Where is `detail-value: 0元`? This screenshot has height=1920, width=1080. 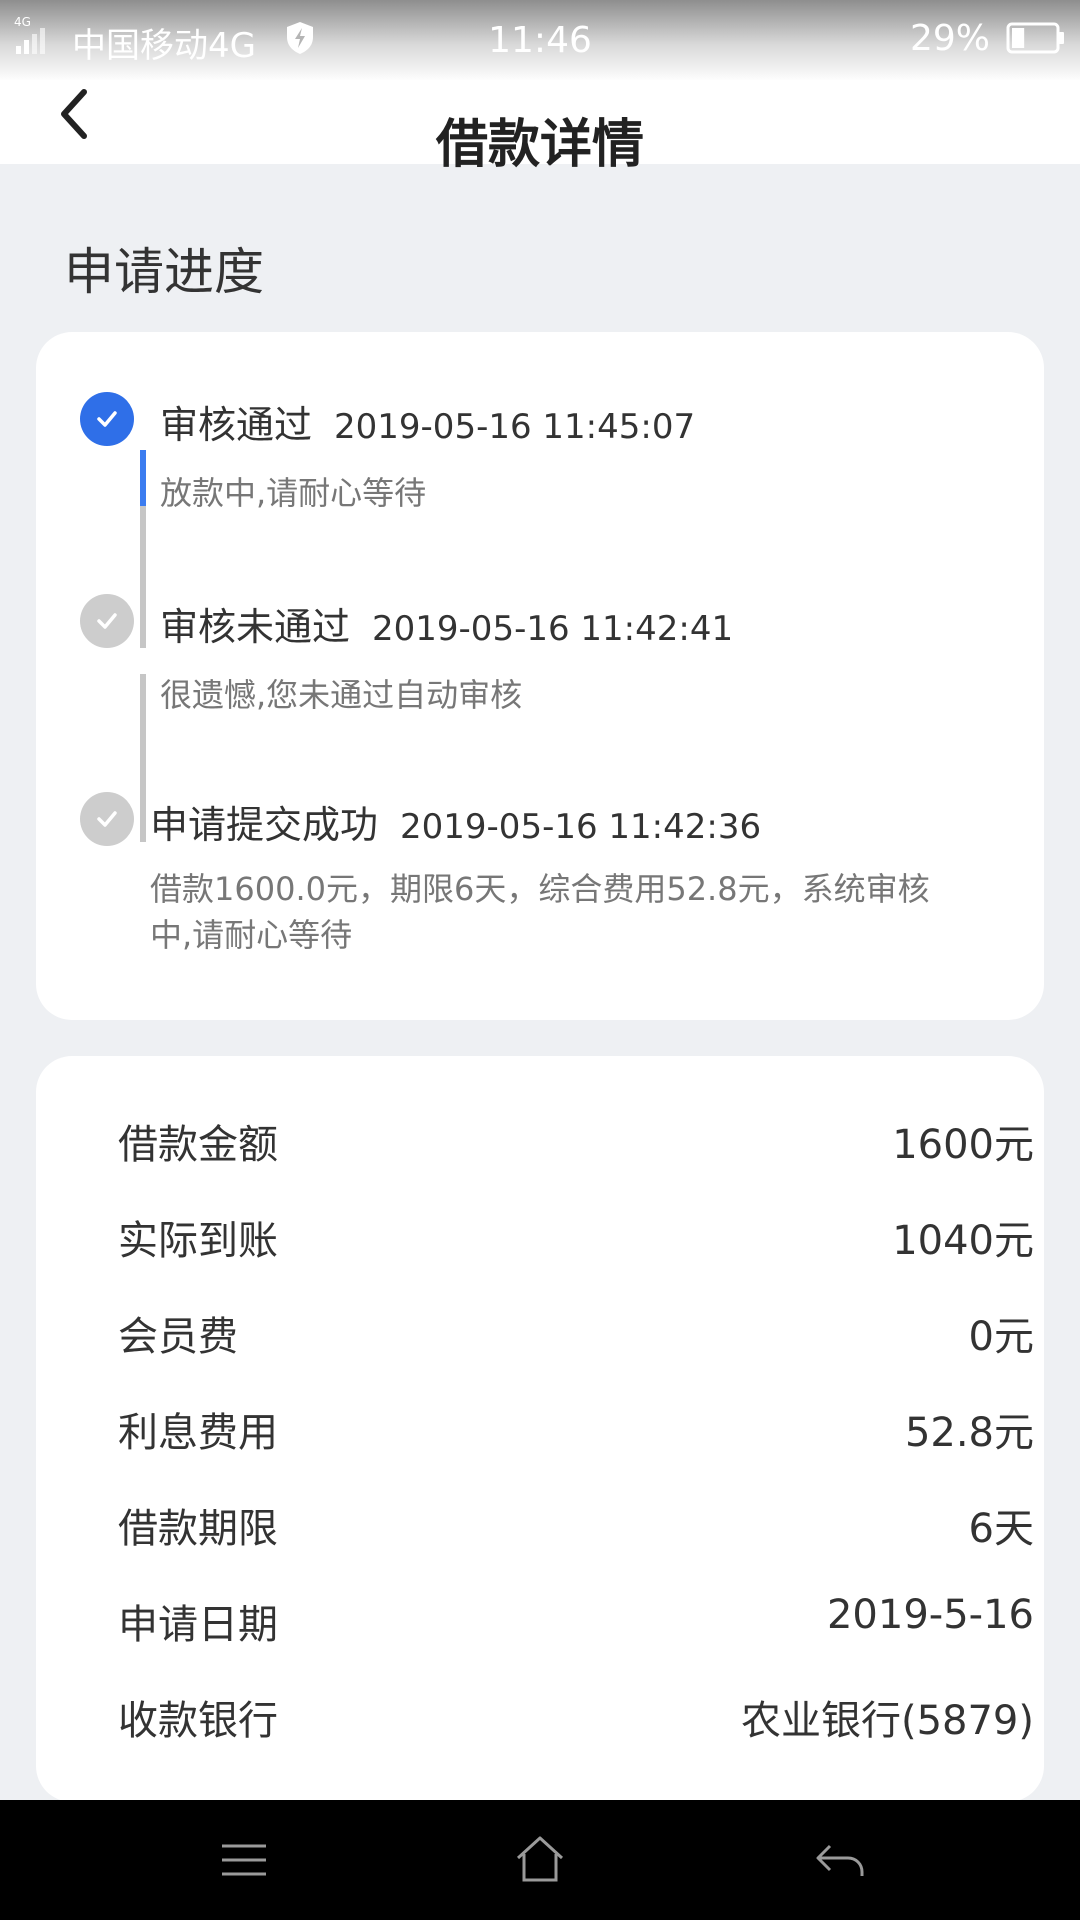 detail-value: 0元 is located at coordinates (1001, 1337).